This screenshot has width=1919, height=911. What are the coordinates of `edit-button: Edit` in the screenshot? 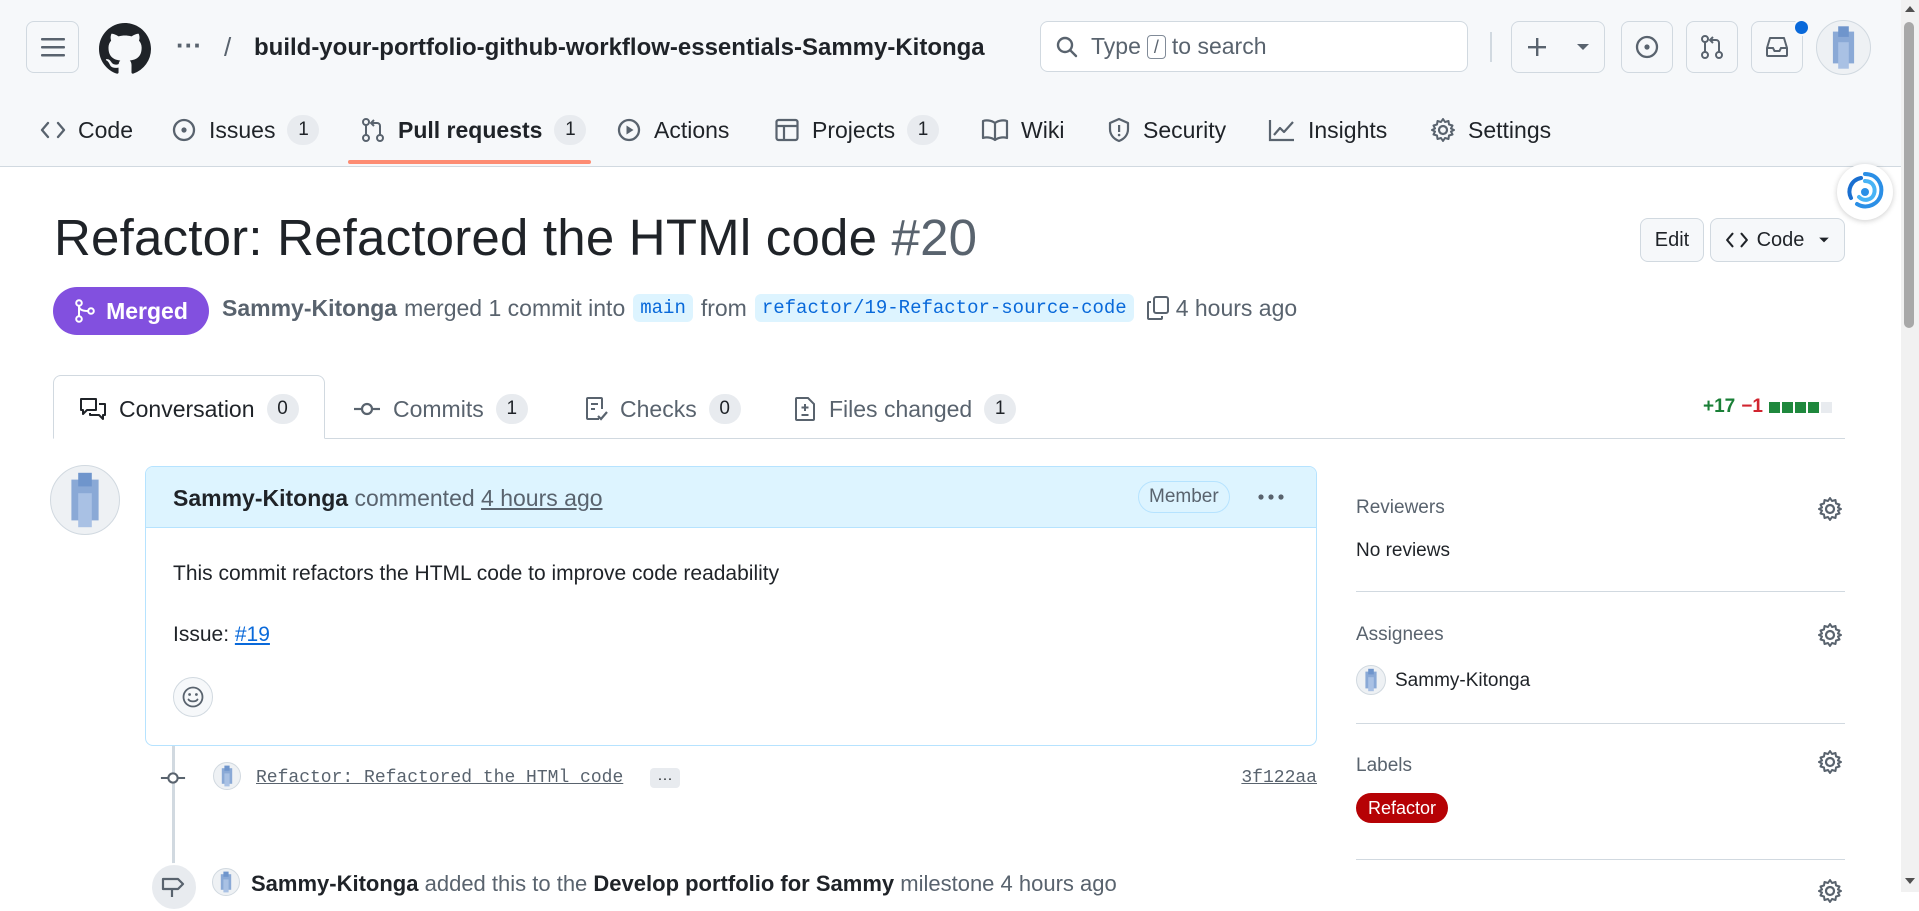 It's located at (1672, 240).